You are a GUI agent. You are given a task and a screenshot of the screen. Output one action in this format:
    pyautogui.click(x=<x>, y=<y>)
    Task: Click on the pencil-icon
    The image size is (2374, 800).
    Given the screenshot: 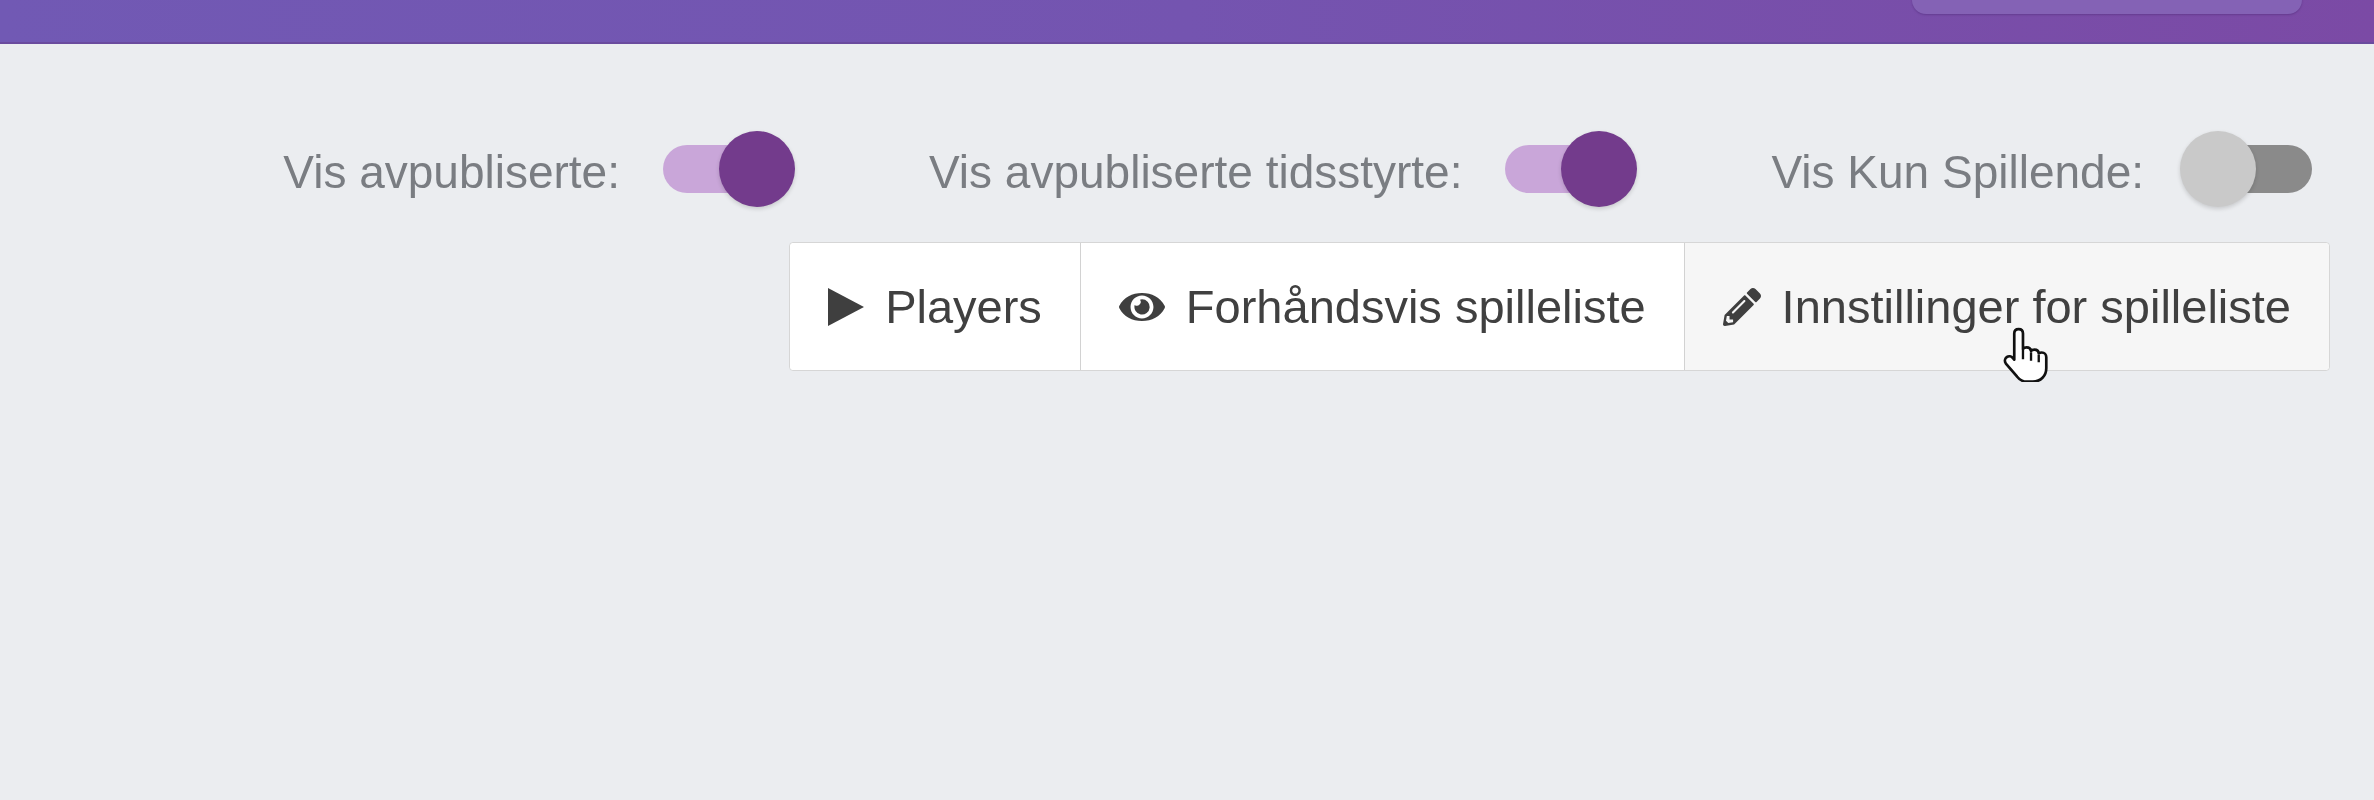 What is the action you would take?
    pyautogui.click(x=1741, y=306)
    